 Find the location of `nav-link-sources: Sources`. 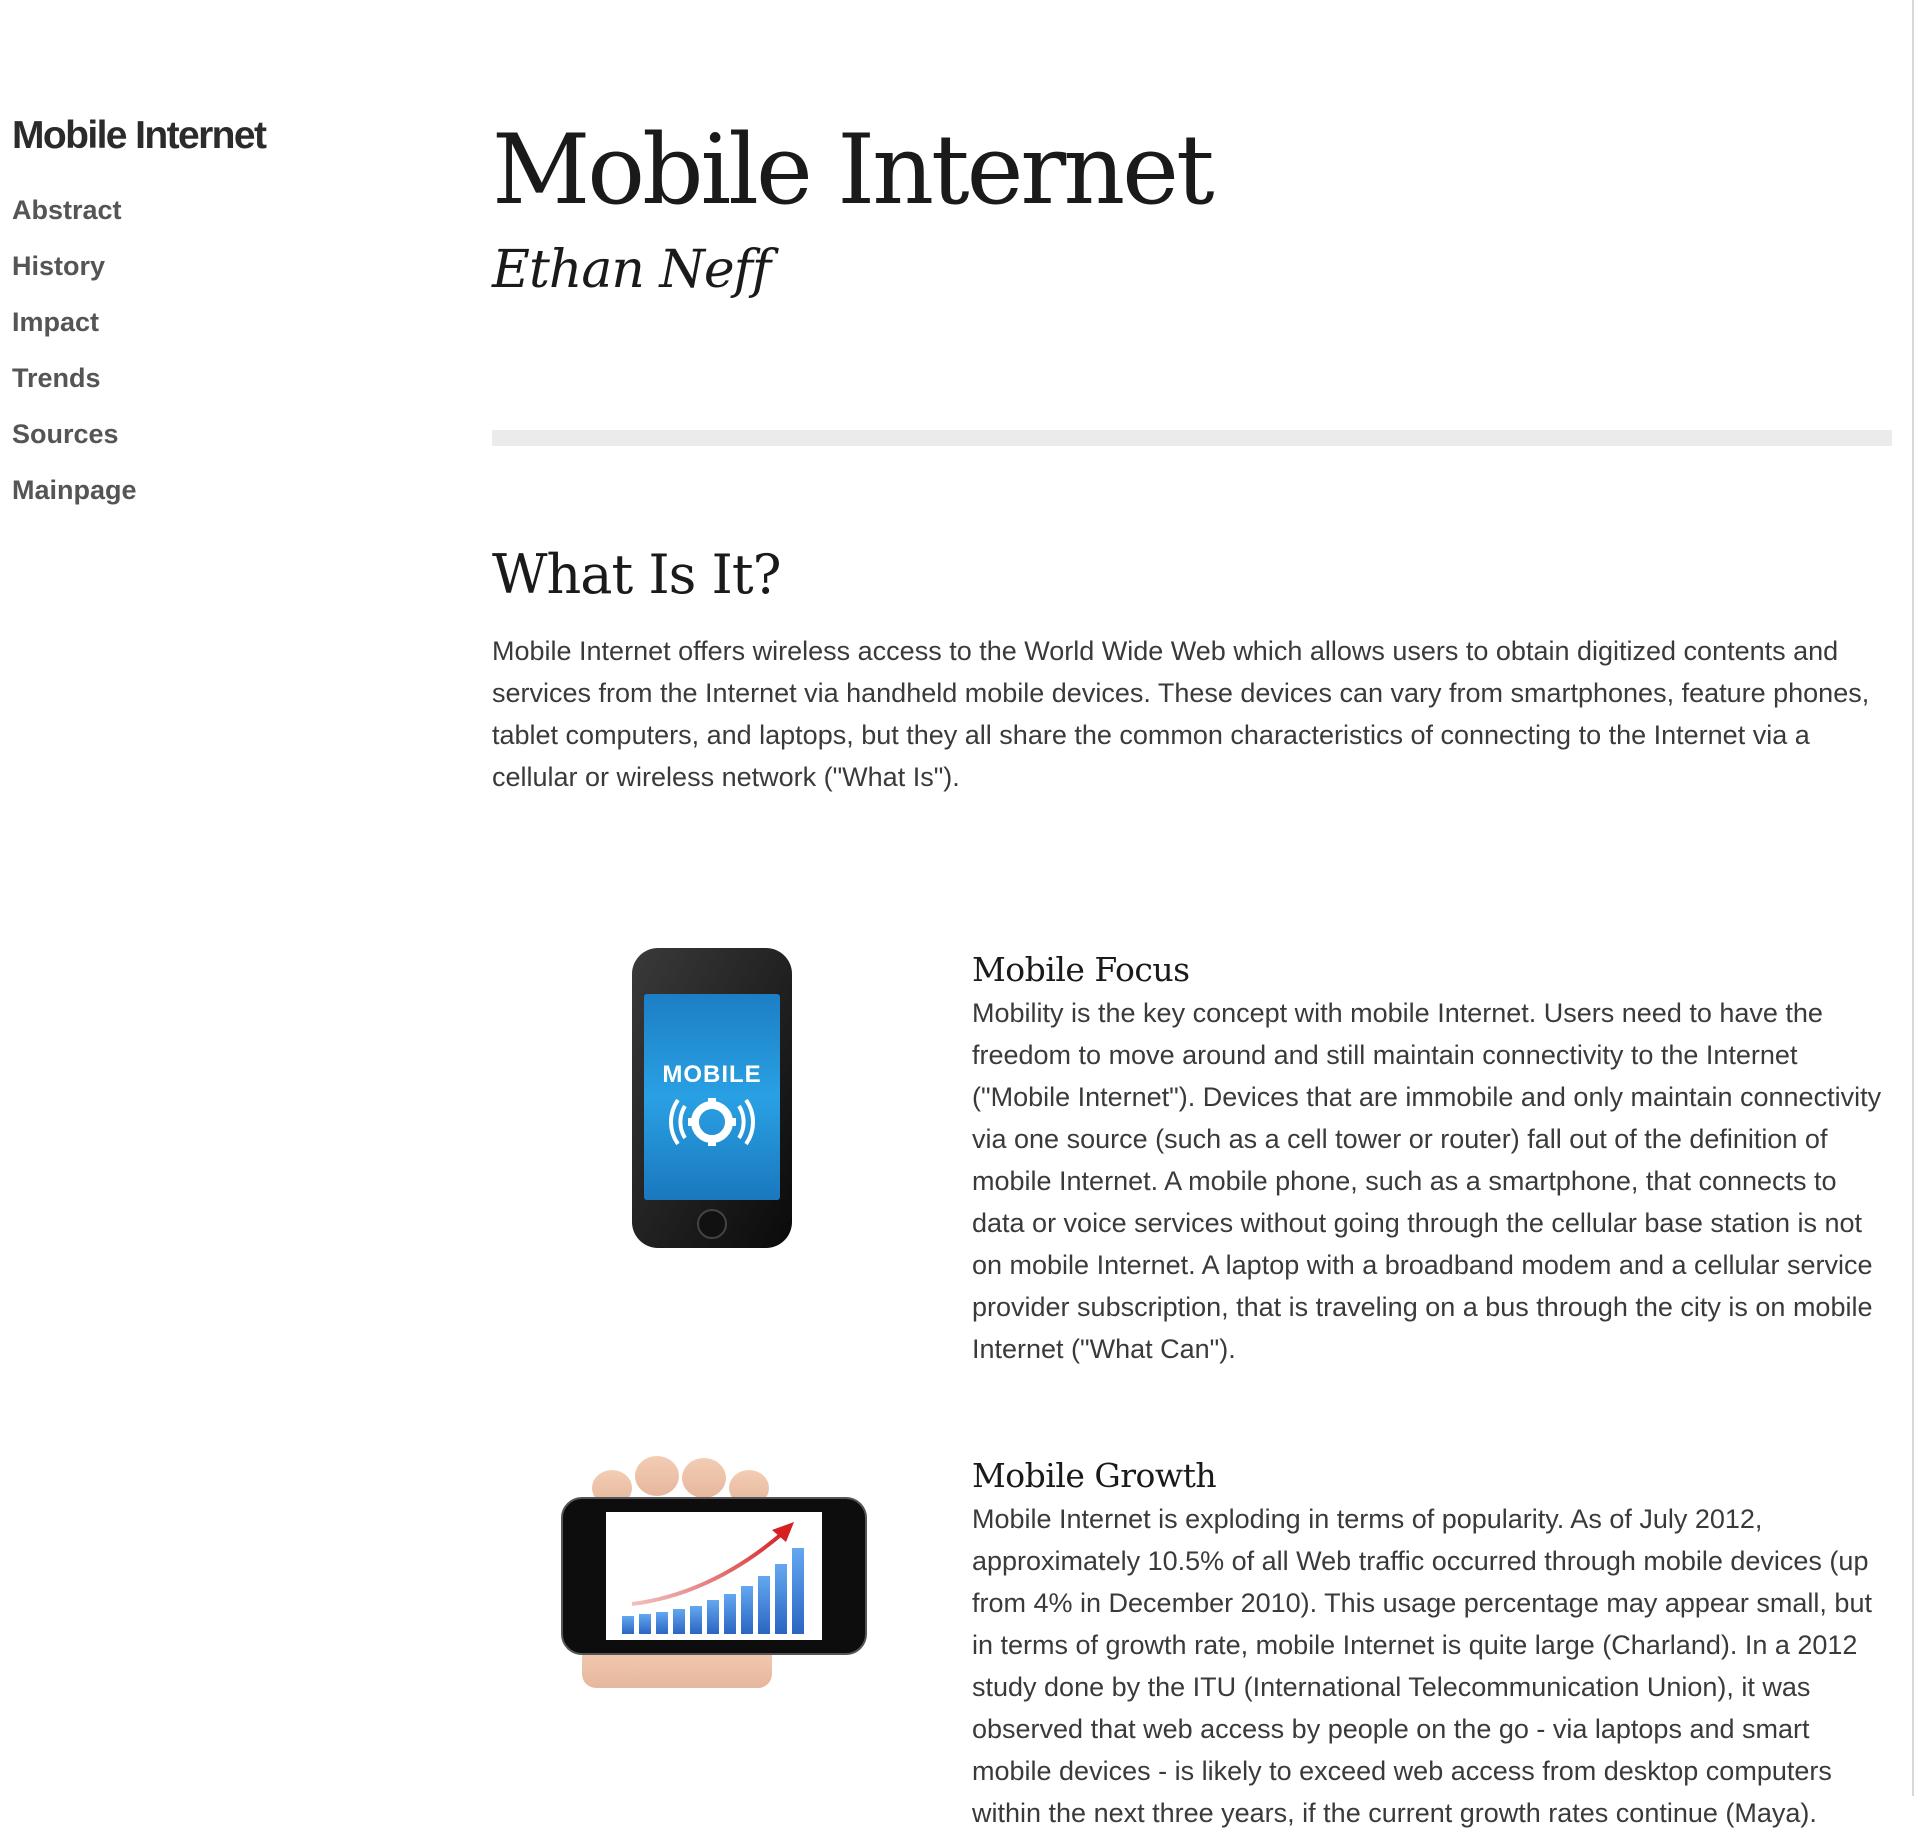

nav-link-sources: Sources is located at coordinates (65, 434).